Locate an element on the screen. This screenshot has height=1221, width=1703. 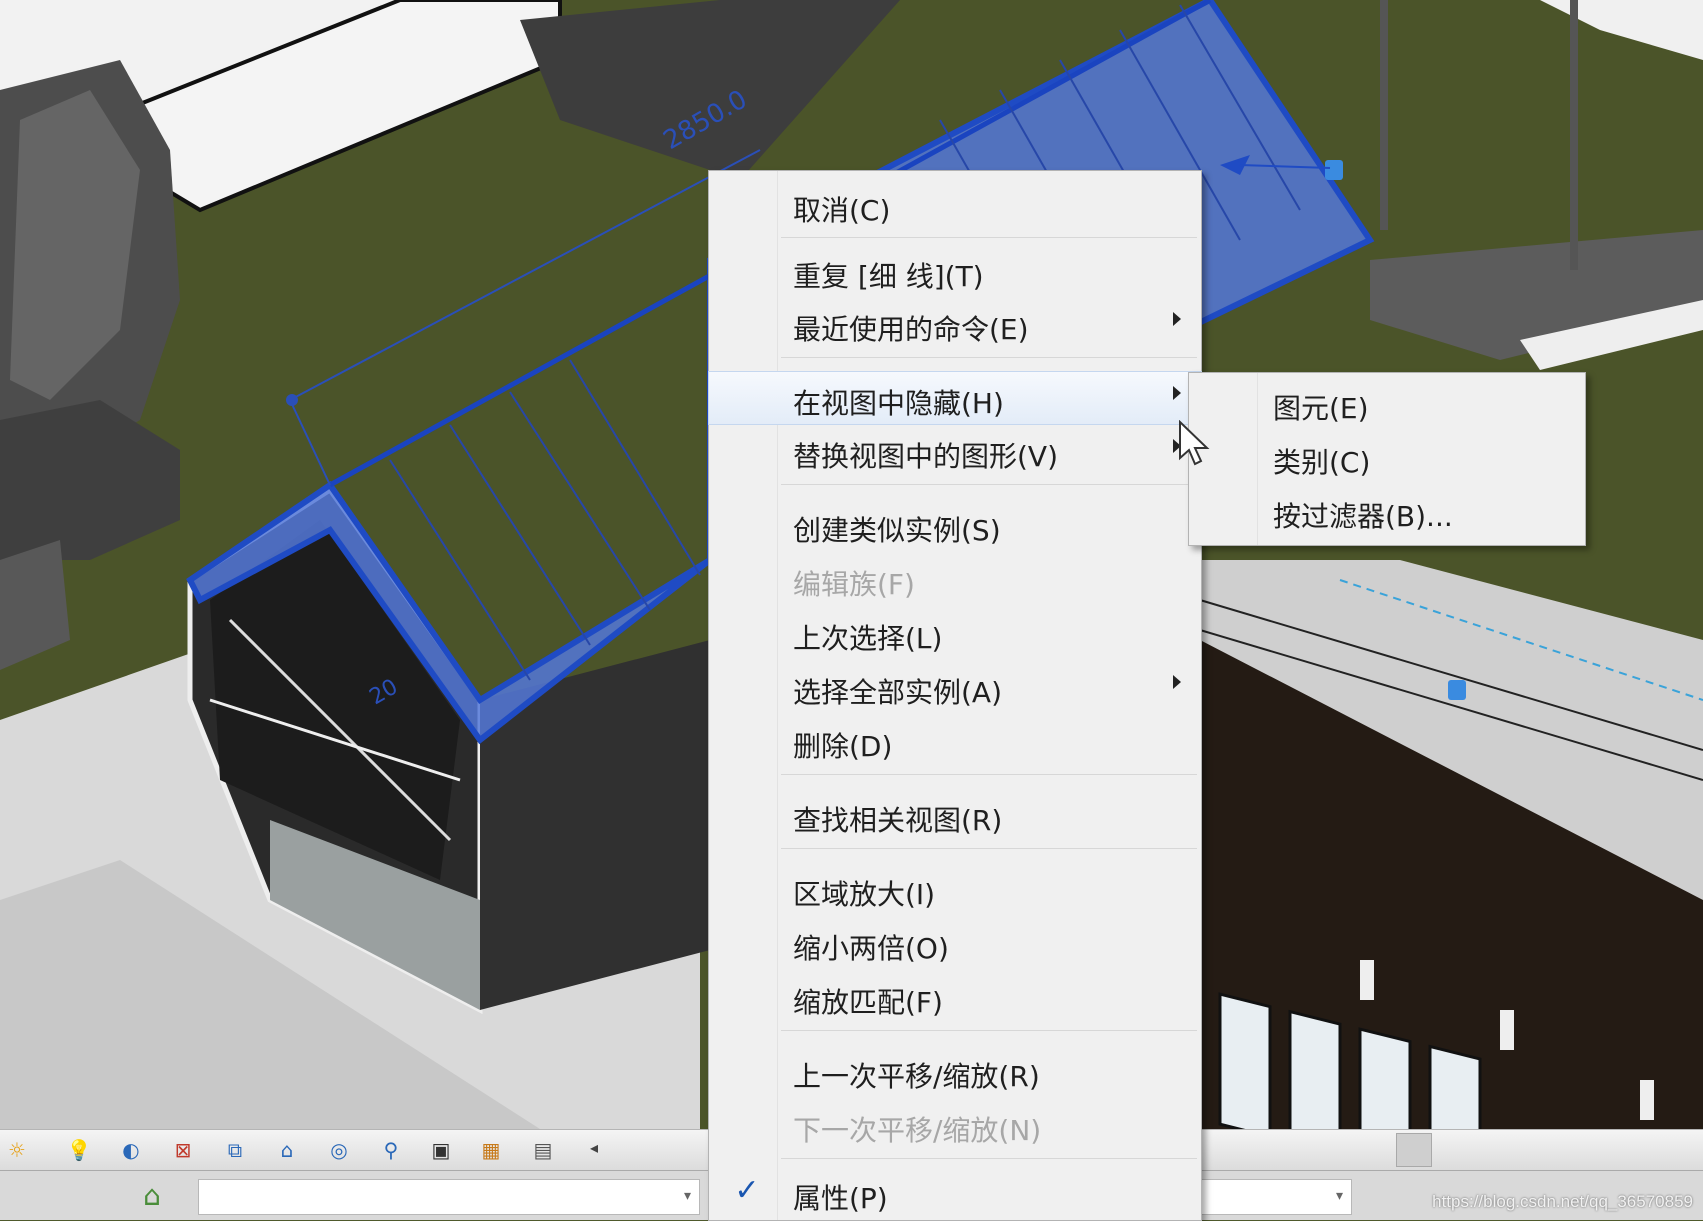
menu-item-label: 上一次平移/缩放(R) is located at coordinates (916, 1076).